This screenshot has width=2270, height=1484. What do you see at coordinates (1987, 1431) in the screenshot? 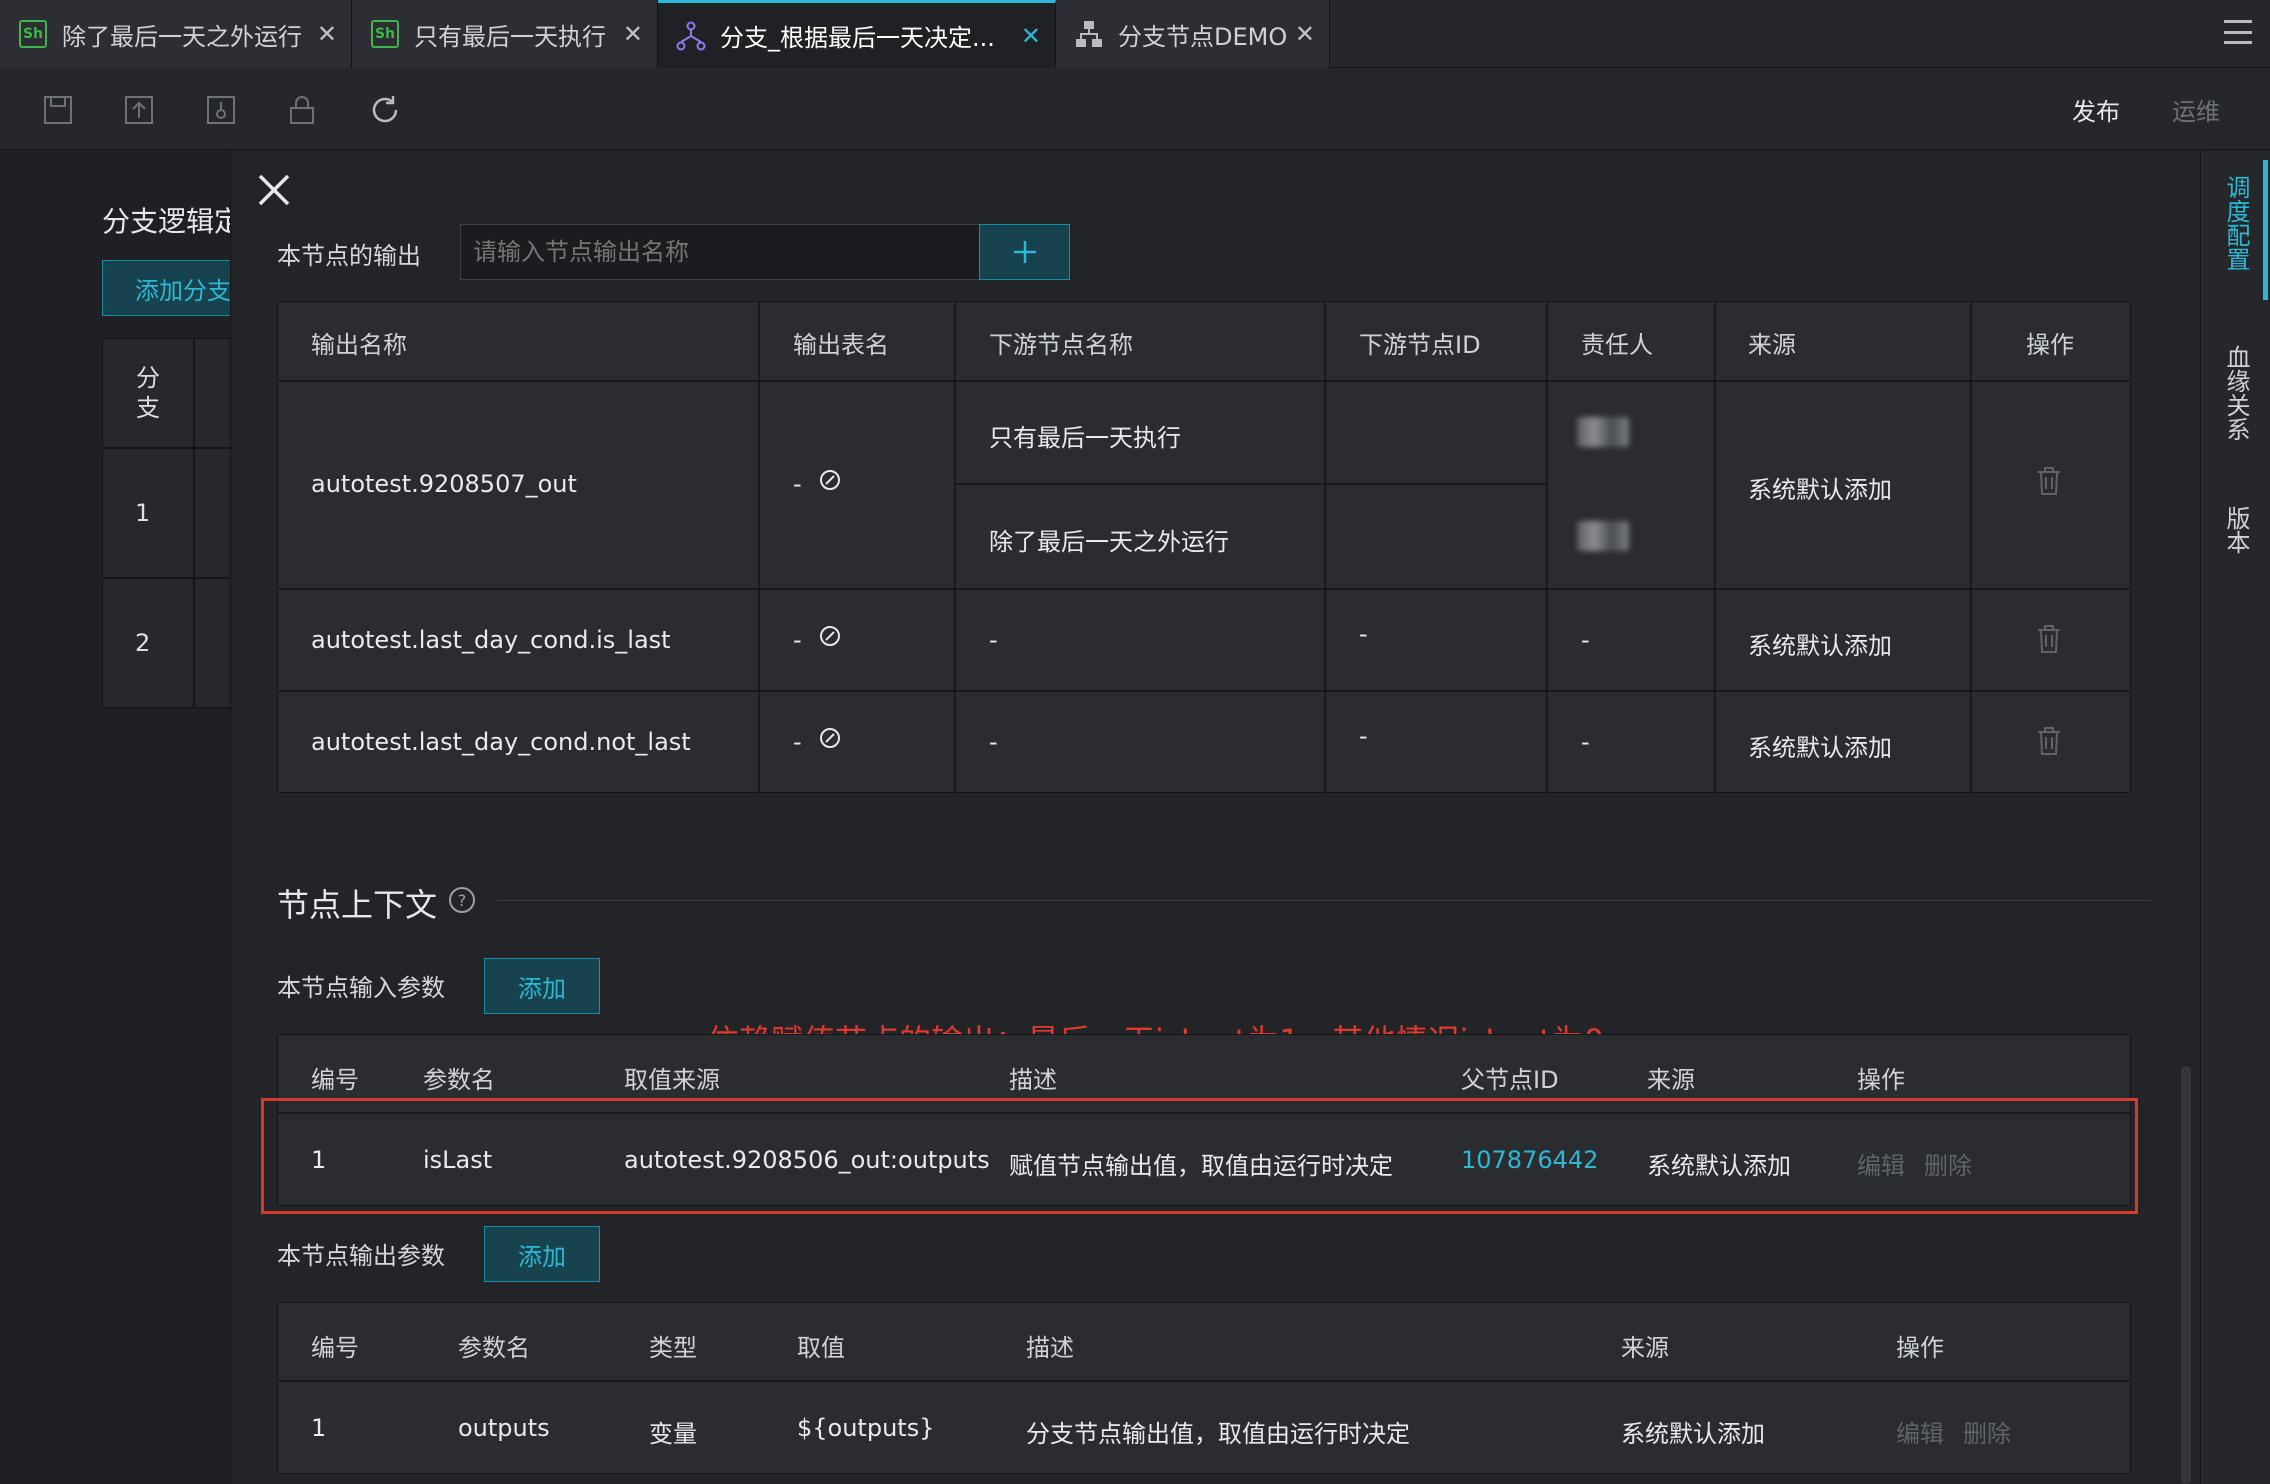
I see `delete-link: 删除` at bounding box center [1987, 1431].